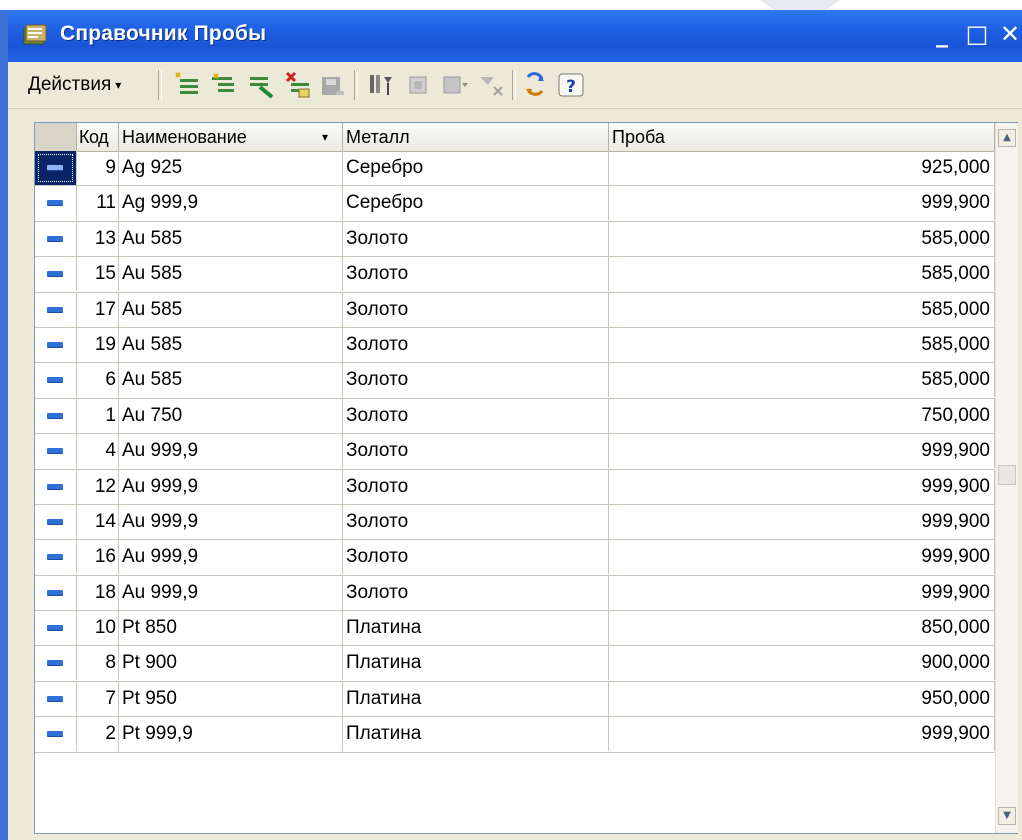 The width and height of the screenshot is (1022, 840). Describe the element at coordinates (231, 734) in the screenshot. I see `cell-name: Pt 999,9` at that location.